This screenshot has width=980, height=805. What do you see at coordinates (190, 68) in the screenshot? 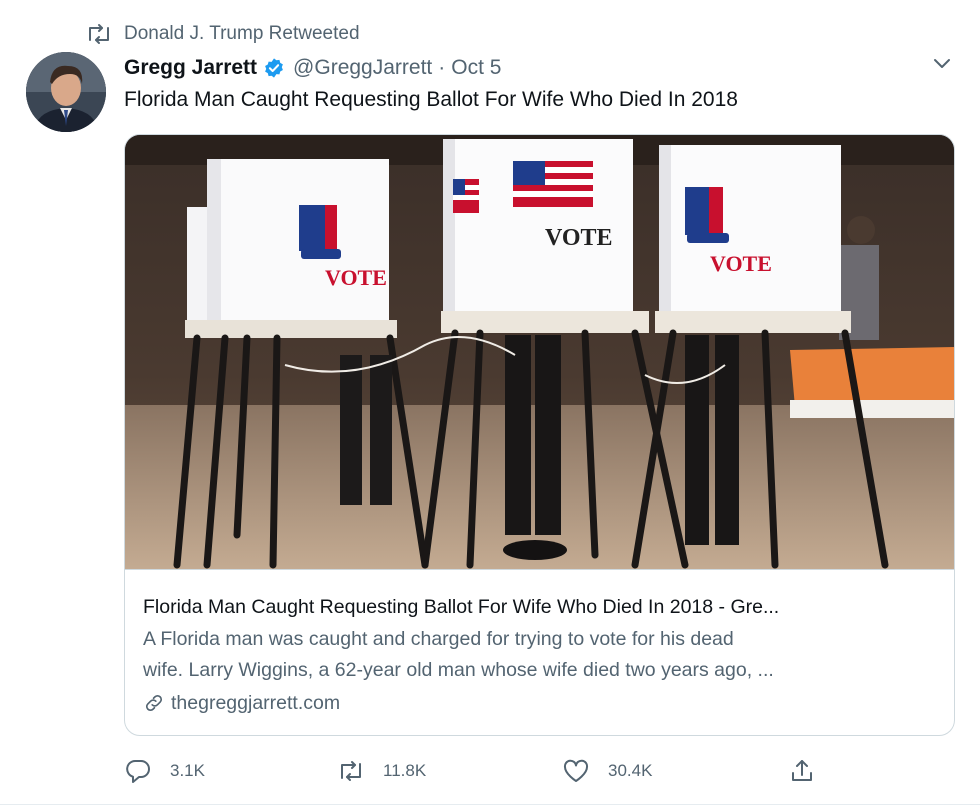
I see `author-name: Gregg Jarrett` at bounding box center [190, 68].